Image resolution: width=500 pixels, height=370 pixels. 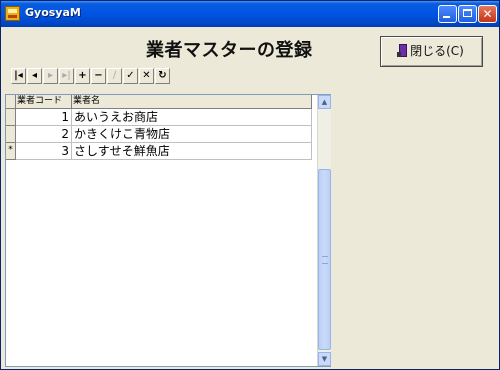 What do you see at coordinates (11, 102) in the screenshot?
I see `indicator-header` at bounding box center [11, 102].